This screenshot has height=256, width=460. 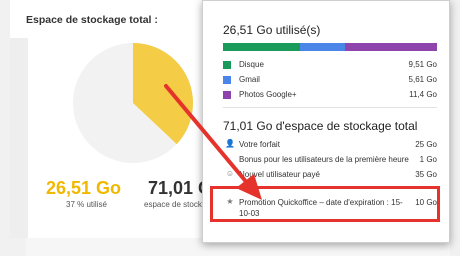 What do you see at coordinates (330, 66) in the screenshot?
I see `legend-item-drive: Disque 9,51 Go` at bounding box center [330, 66].